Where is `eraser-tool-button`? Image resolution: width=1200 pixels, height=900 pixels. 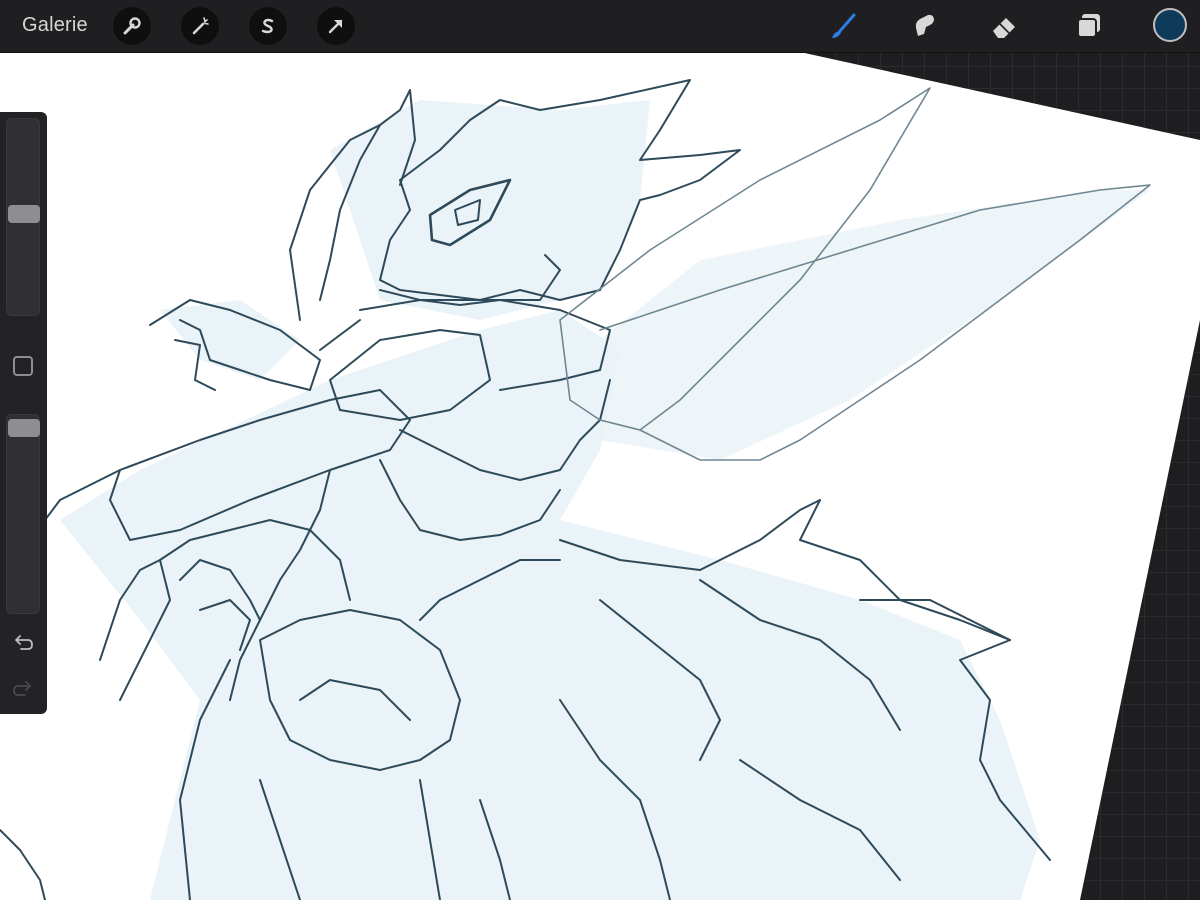 eraser-tool-button is located at coordinates (1004, 26).